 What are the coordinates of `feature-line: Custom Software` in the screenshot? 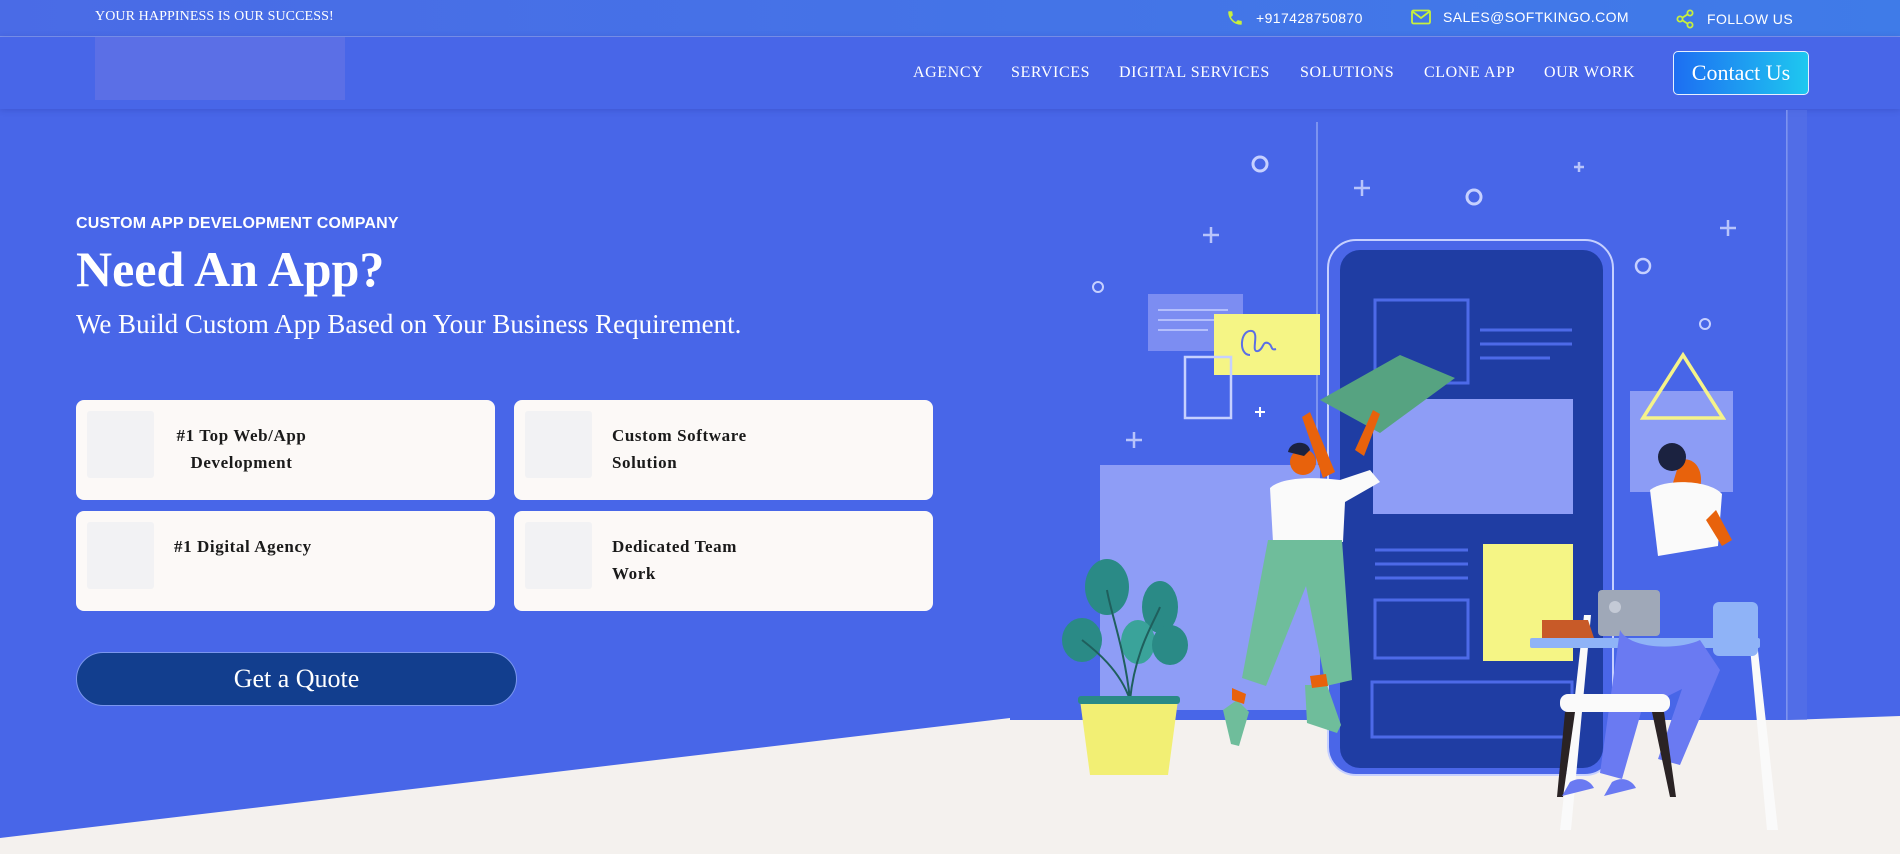 It's located at (679, 435).